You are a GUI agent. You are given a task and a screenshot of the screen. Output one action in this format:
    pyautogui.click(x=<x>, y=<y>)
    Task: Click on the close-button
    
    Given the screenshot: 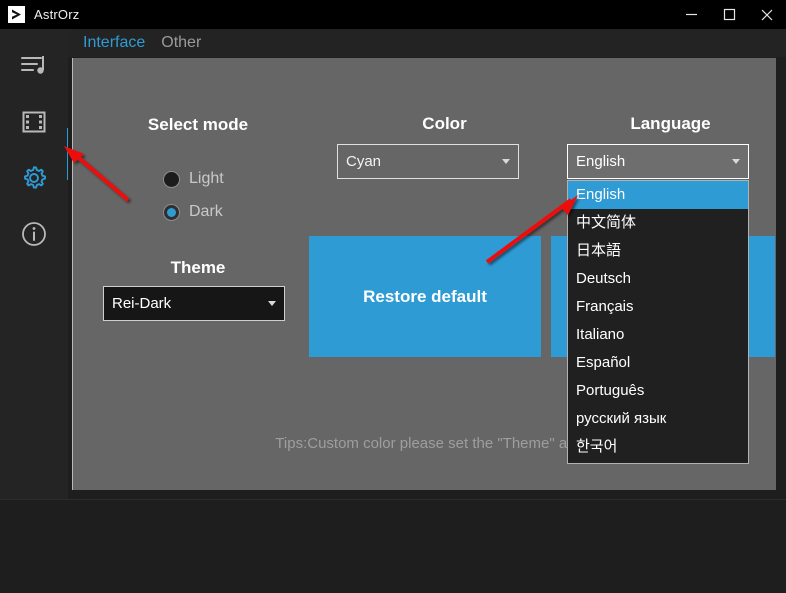 What is the action you would take?
    pyautogui.click(x=767, y=14)
    